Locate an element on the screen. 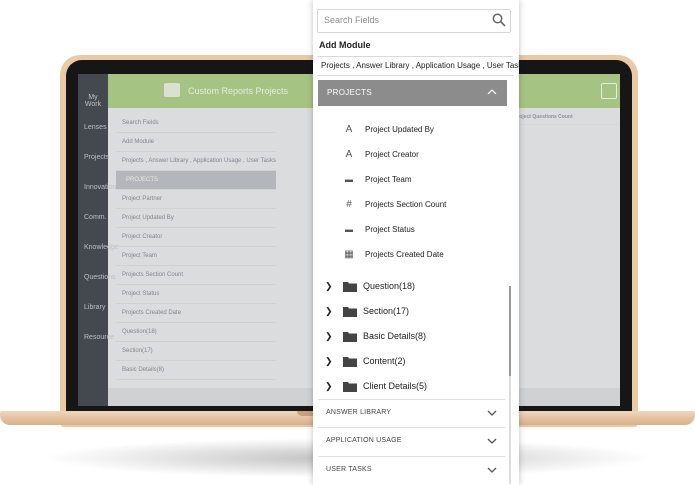 This screenshot has width=695, height=485. group-label: Client Details(5) is located at coordinates (395, 386).